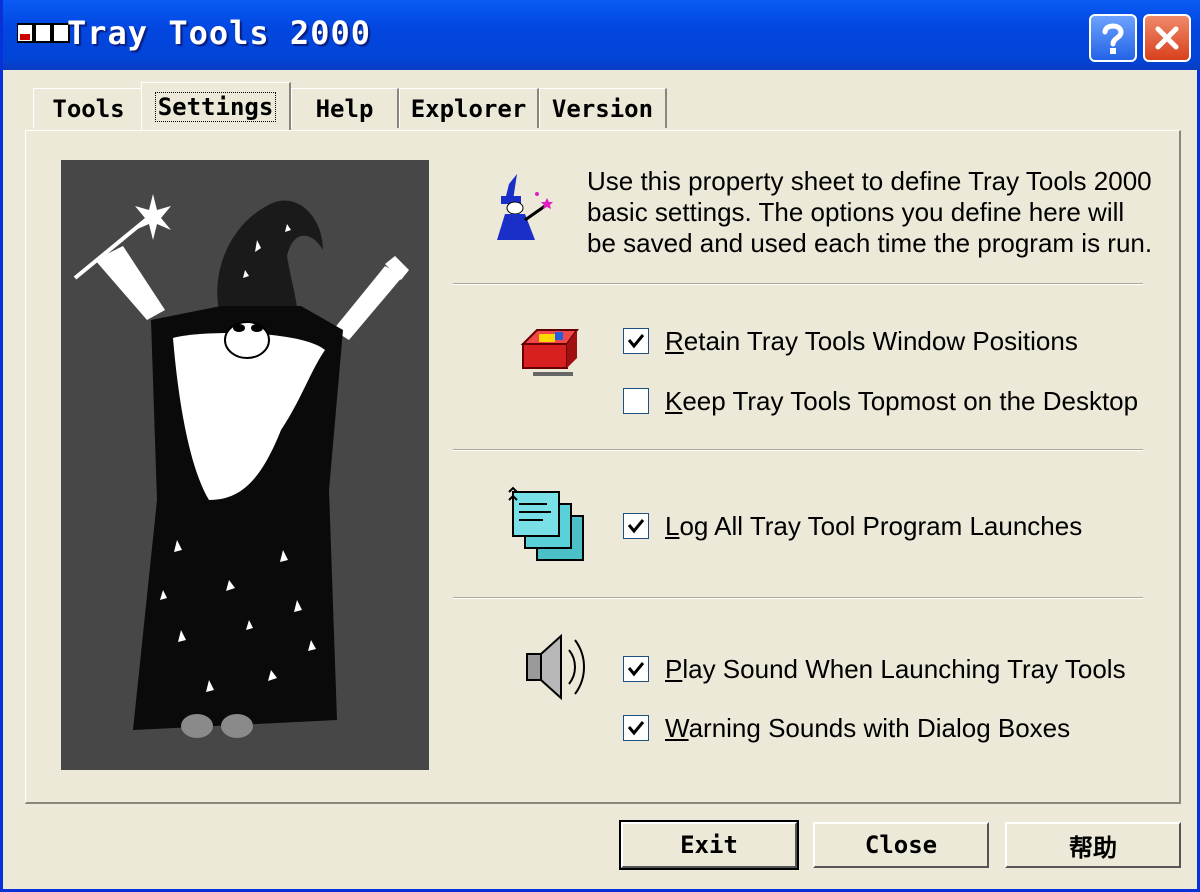 Image resolution: width=1200 pixels, height=892 pixels. I want to click on play-sound-label: Play Sound When Launching Tray Tools, so click(895, 668).